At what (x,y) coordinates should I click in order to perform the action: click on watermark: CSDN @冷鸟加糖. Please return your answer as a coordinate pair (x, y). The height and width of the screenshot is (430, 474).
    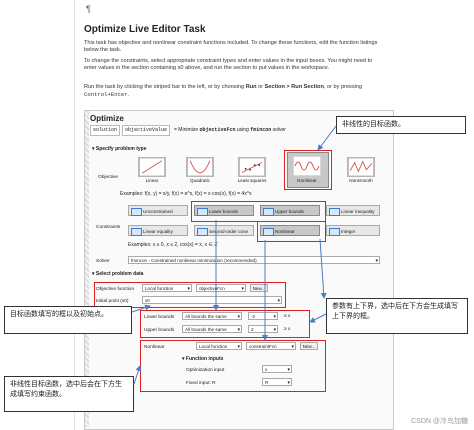
    Looking at the image, I should click on (439, 421).